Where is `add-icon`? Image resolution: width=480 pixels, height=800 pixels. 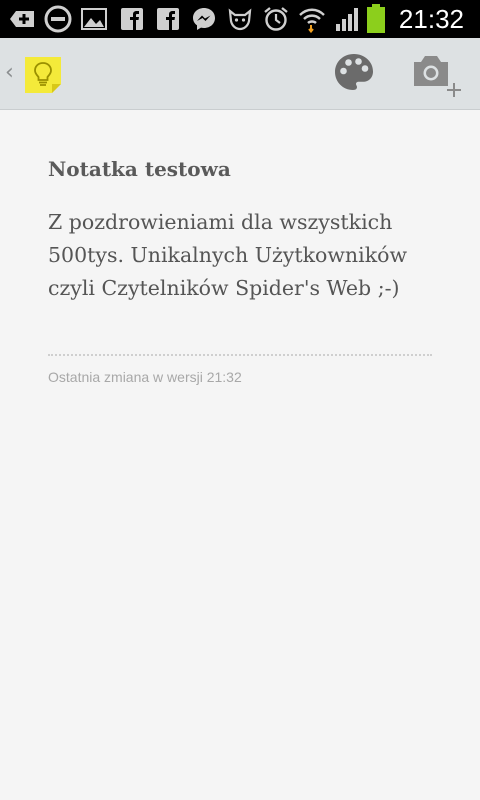 add-icon is located at coordinates (22, 19).